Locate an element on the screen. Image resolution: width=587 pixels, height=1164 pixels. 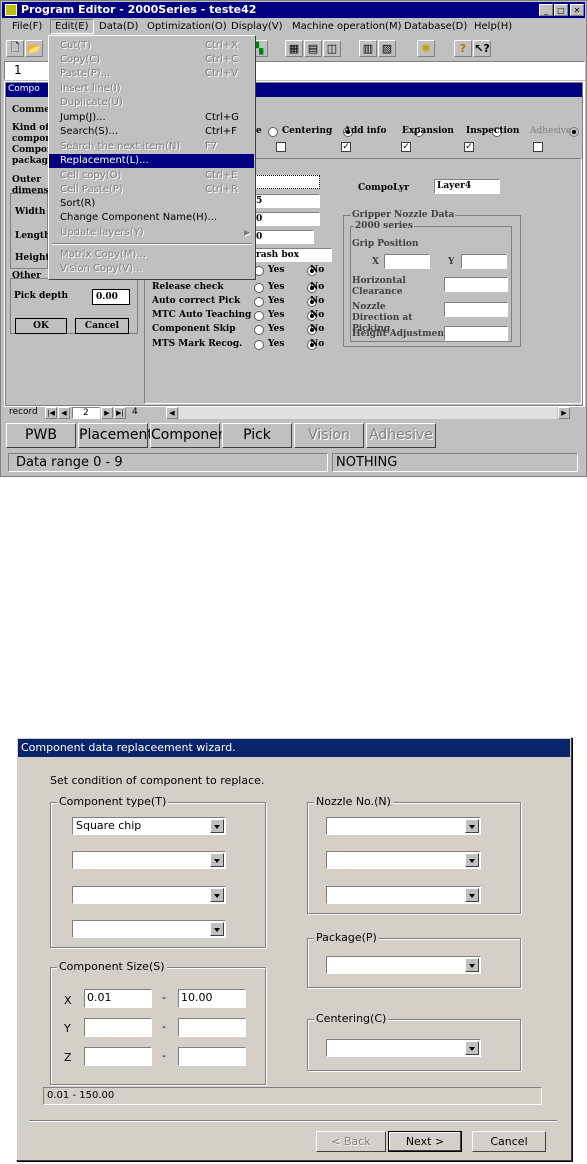
checkbox-2: ✓ is located at coordinates (346, 147).